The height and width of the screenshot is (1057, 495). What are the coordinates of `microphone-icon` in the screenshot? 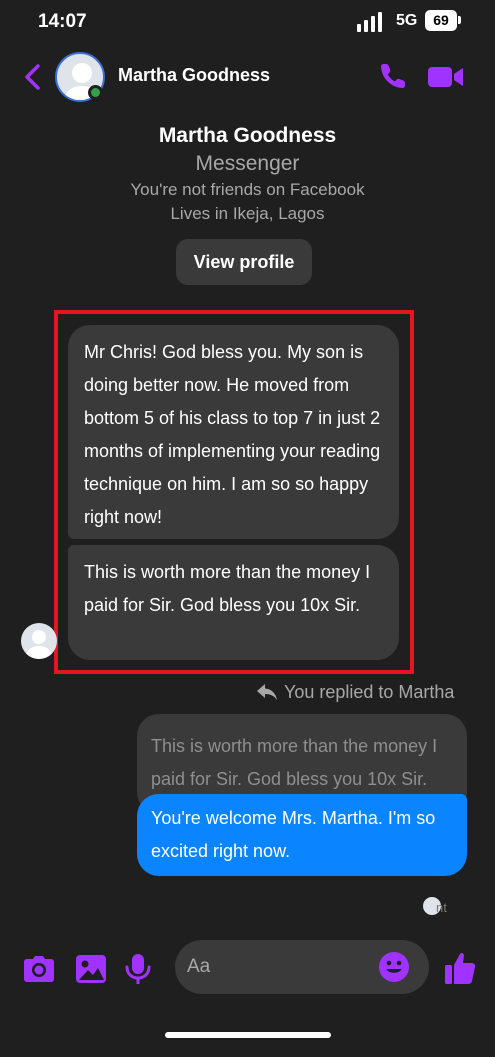 It's located at (138, 969).